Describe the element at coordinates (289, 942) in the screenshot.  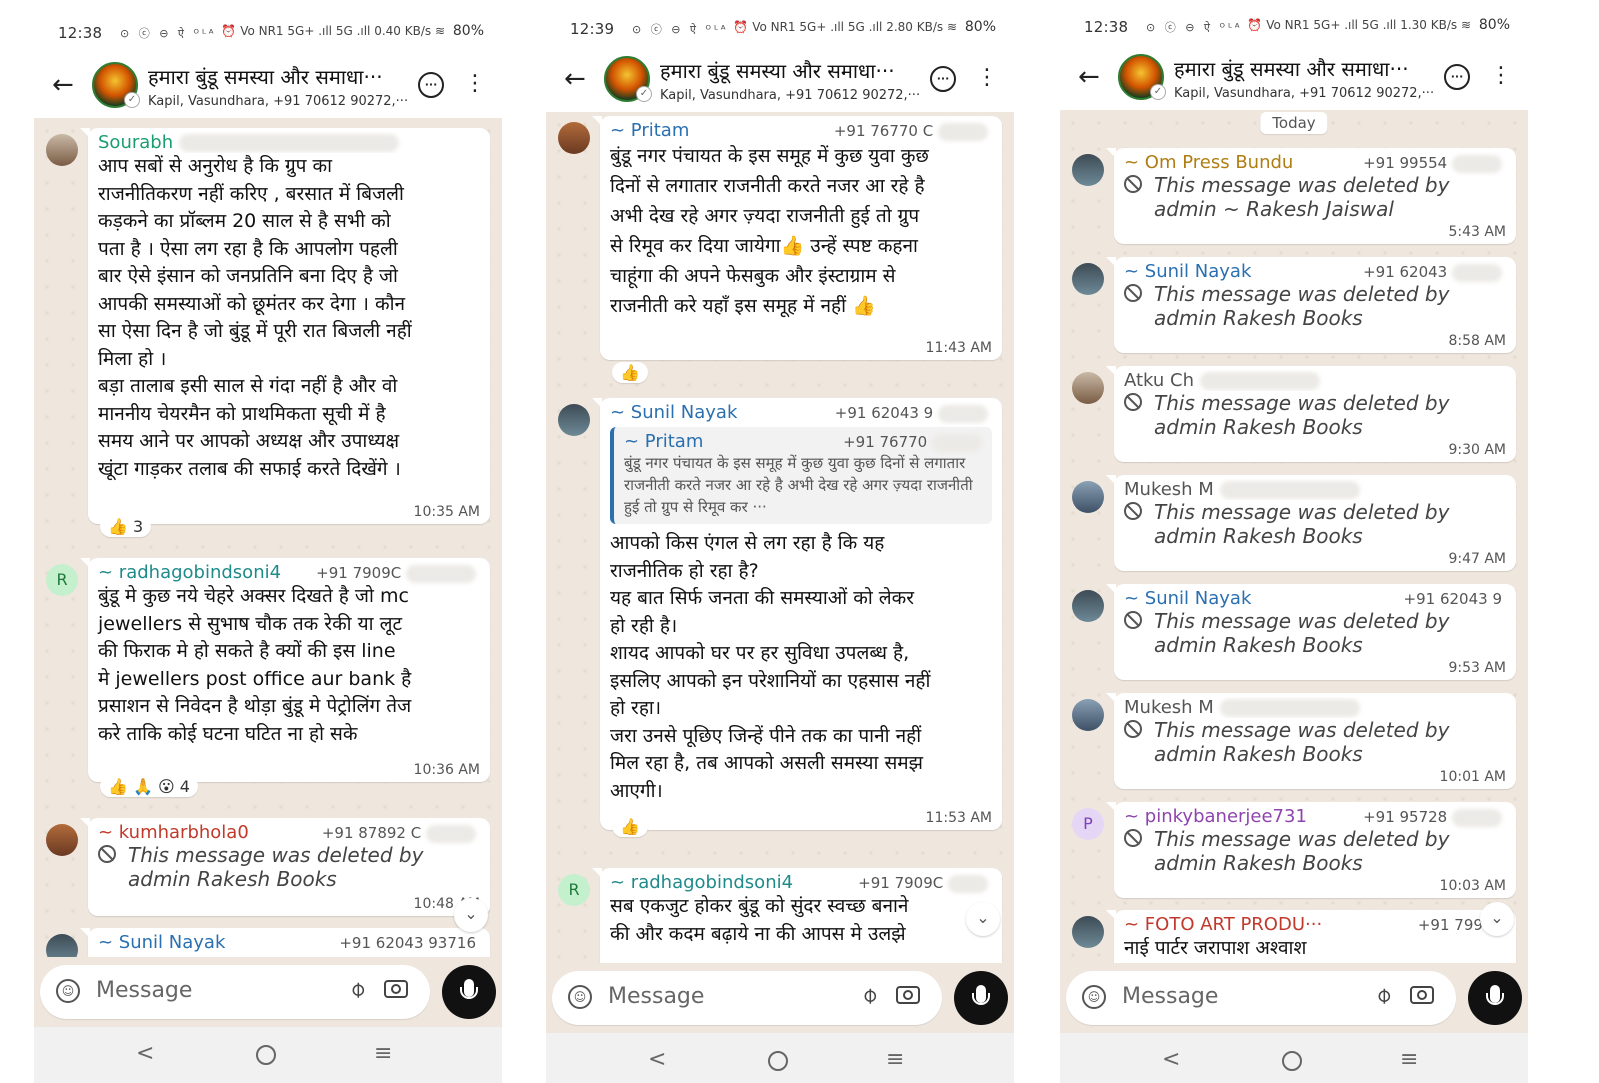
I see `sender-name: ~ Sunil Nayak +91 62043 93716` at that location.